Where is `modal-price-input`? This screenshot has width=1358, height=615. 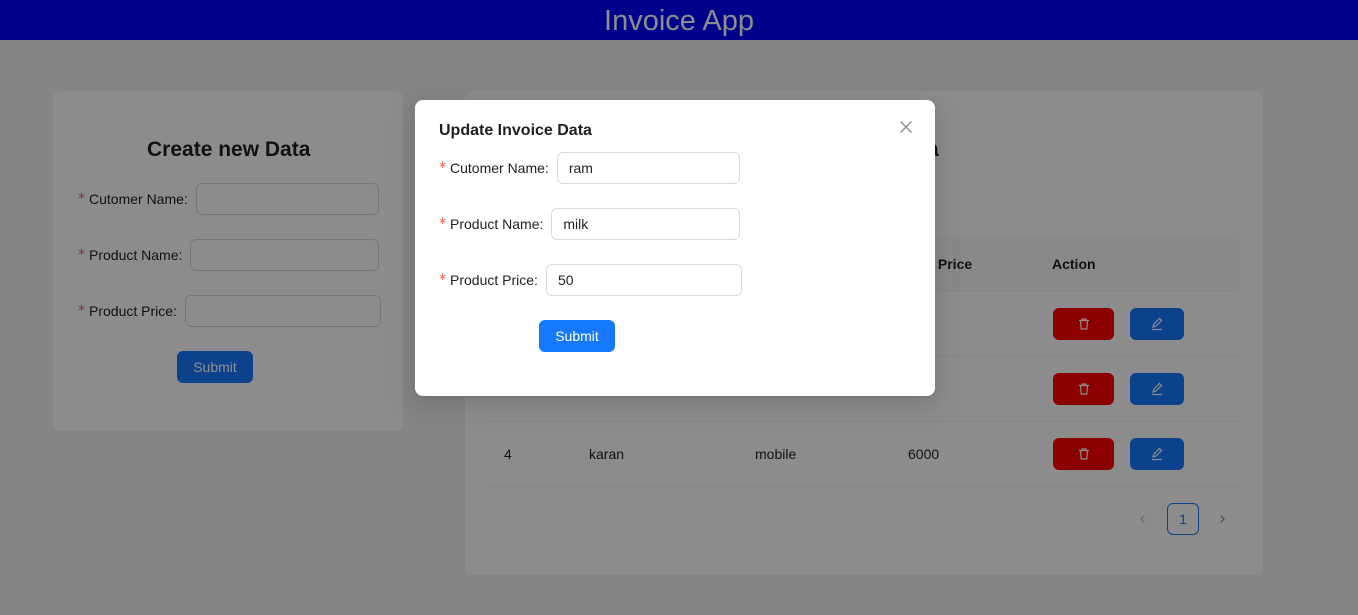 modal-price-input is located at coordinates (643, 280).